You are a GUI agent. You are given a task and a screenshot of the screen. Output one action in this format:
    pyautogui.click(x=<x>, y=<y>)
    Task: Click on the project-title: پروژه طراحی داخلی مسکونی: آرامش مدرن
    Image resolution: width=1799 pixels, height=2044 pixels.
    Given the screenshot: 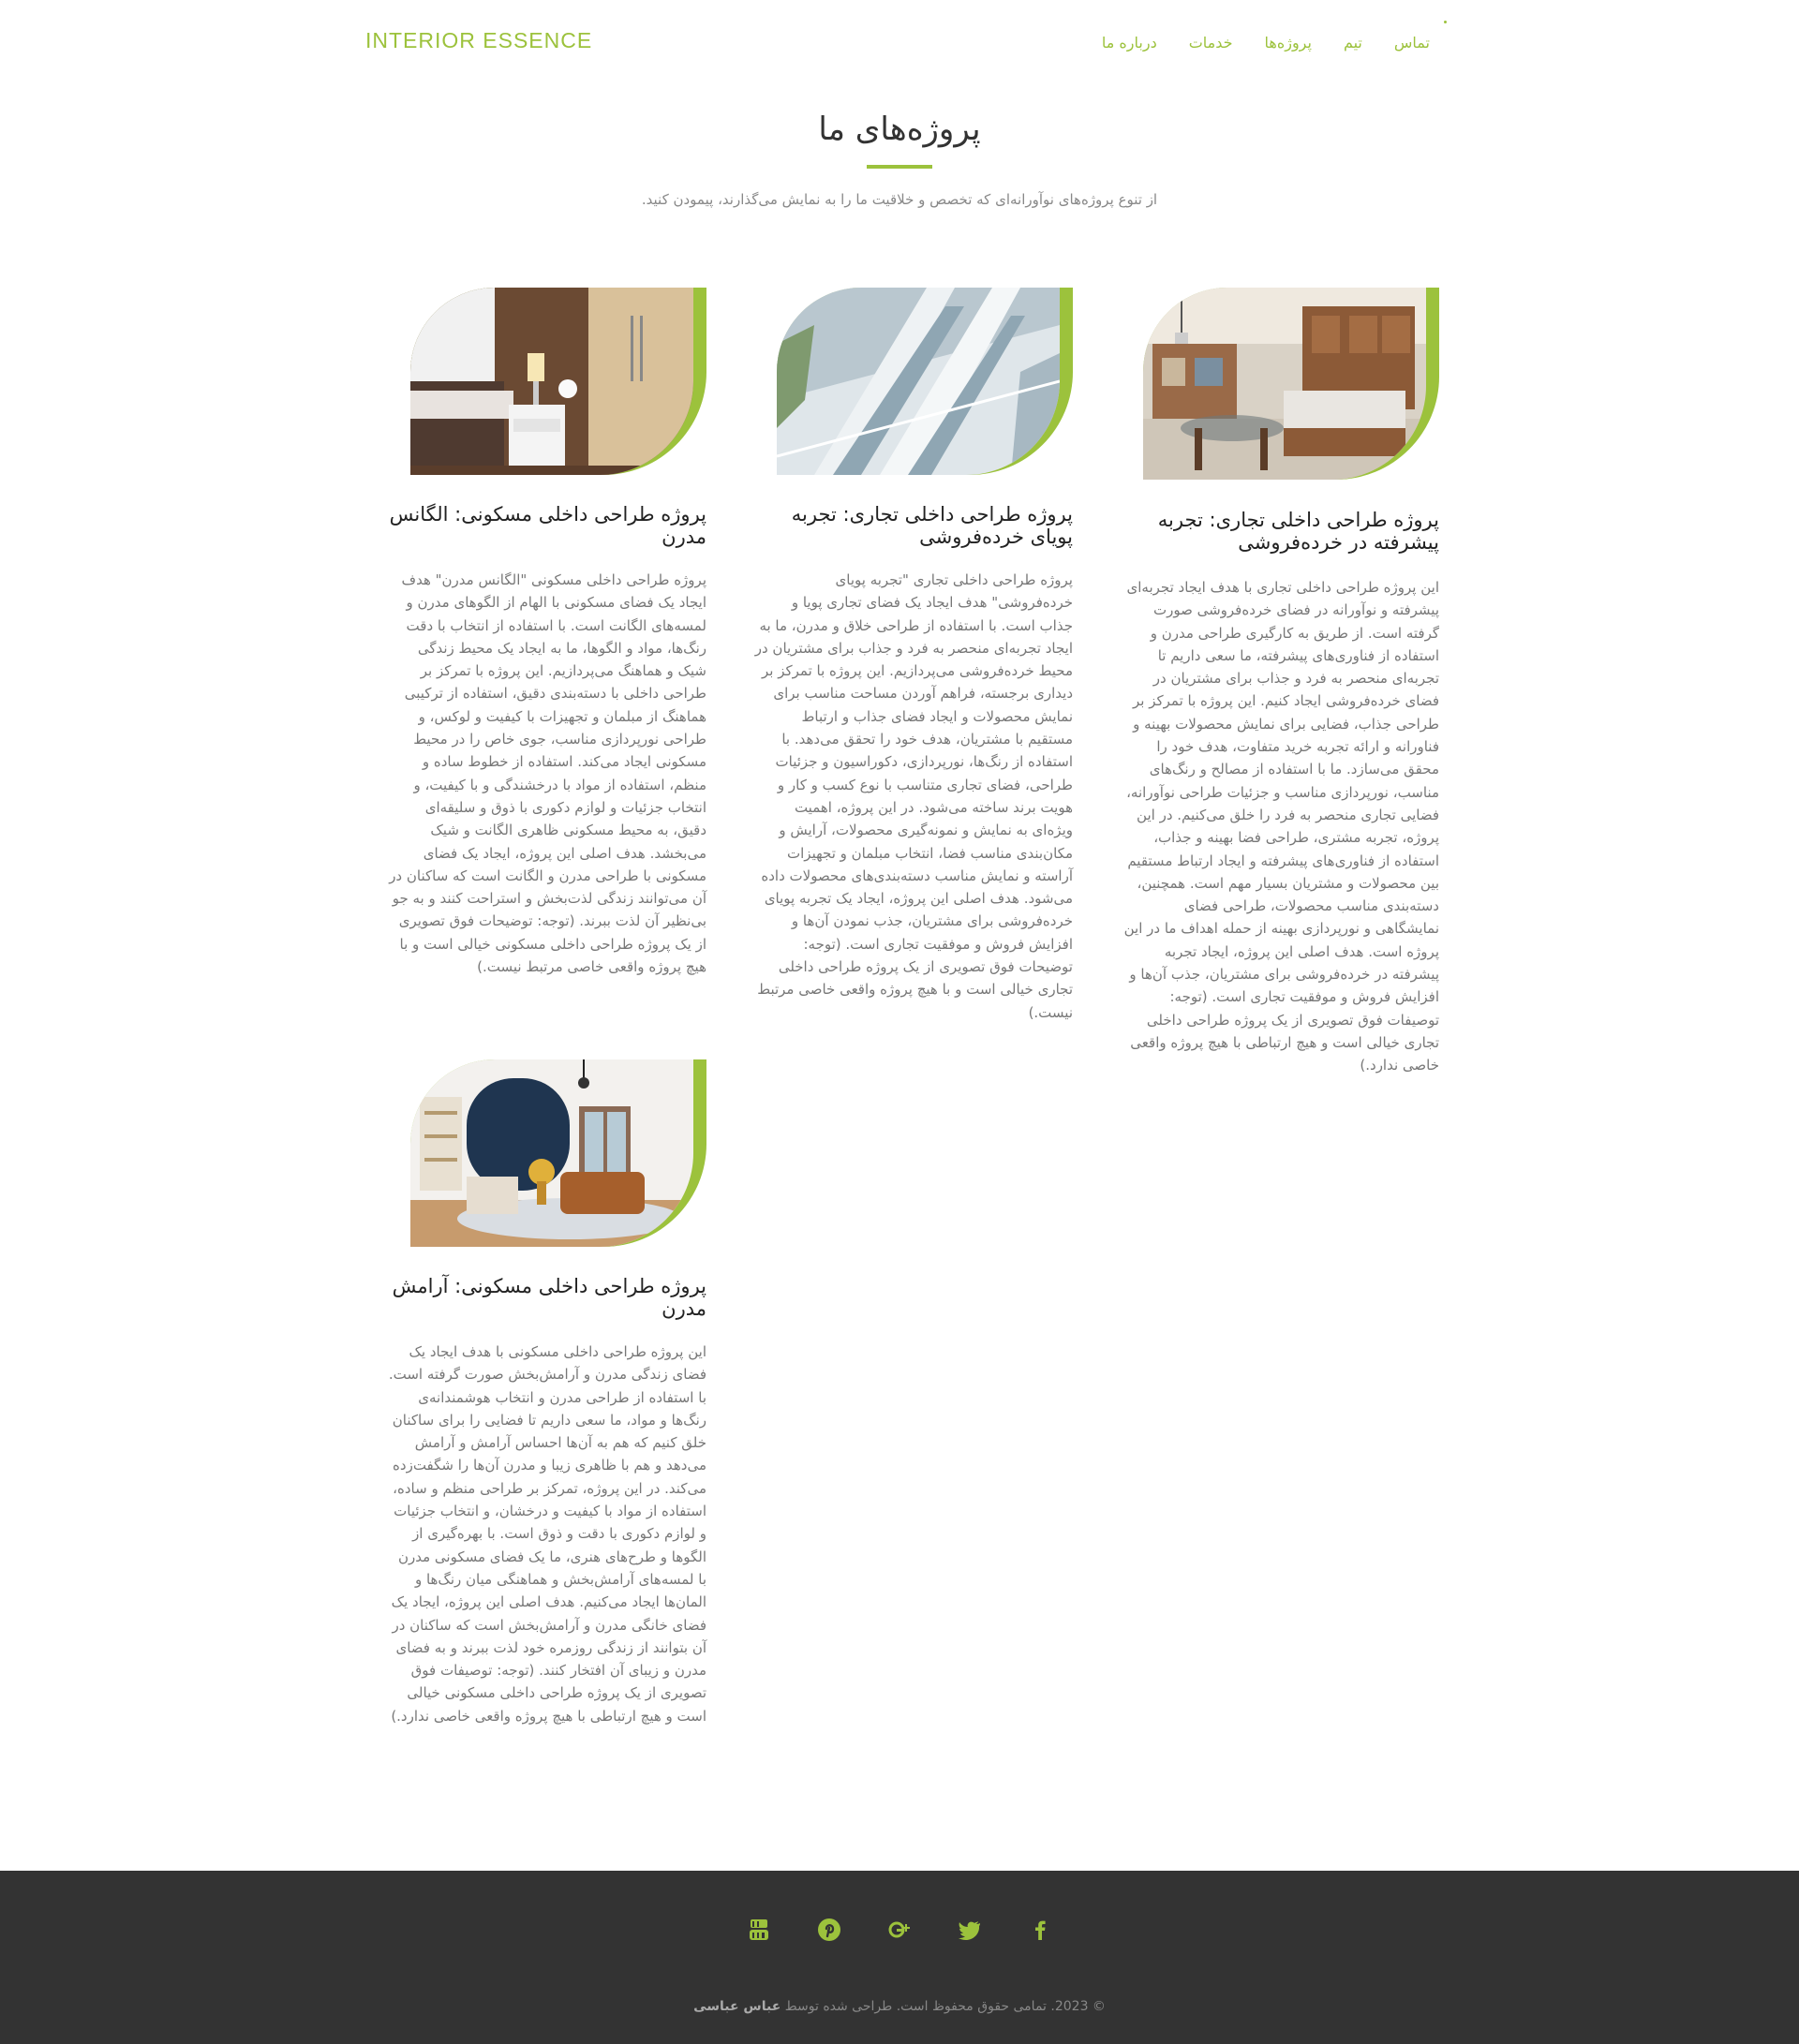 What is the action you would take?
    pyautogui.click(x=549, y=1298)
    